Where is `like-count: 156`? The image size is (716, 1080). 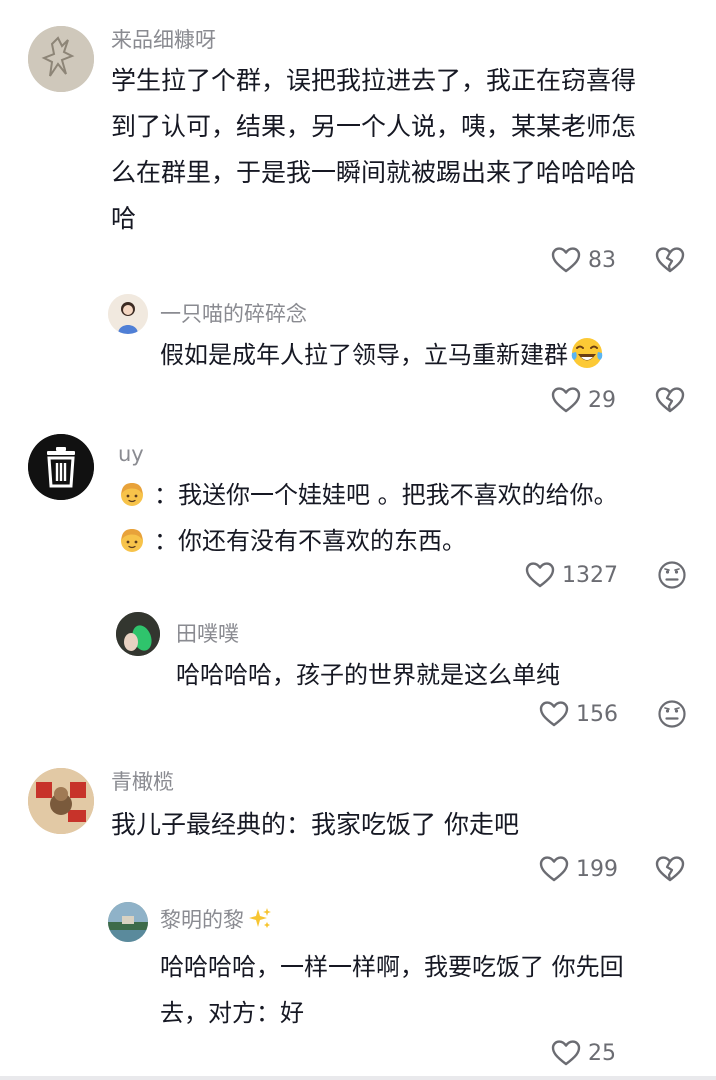
like-count: 156 is located at coordinates (597, 714).